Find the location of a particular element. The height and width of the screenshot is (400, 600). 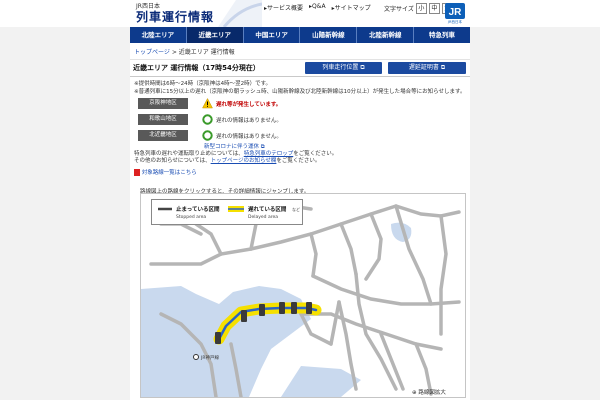

bay-area is located at coordinates (321, 381).